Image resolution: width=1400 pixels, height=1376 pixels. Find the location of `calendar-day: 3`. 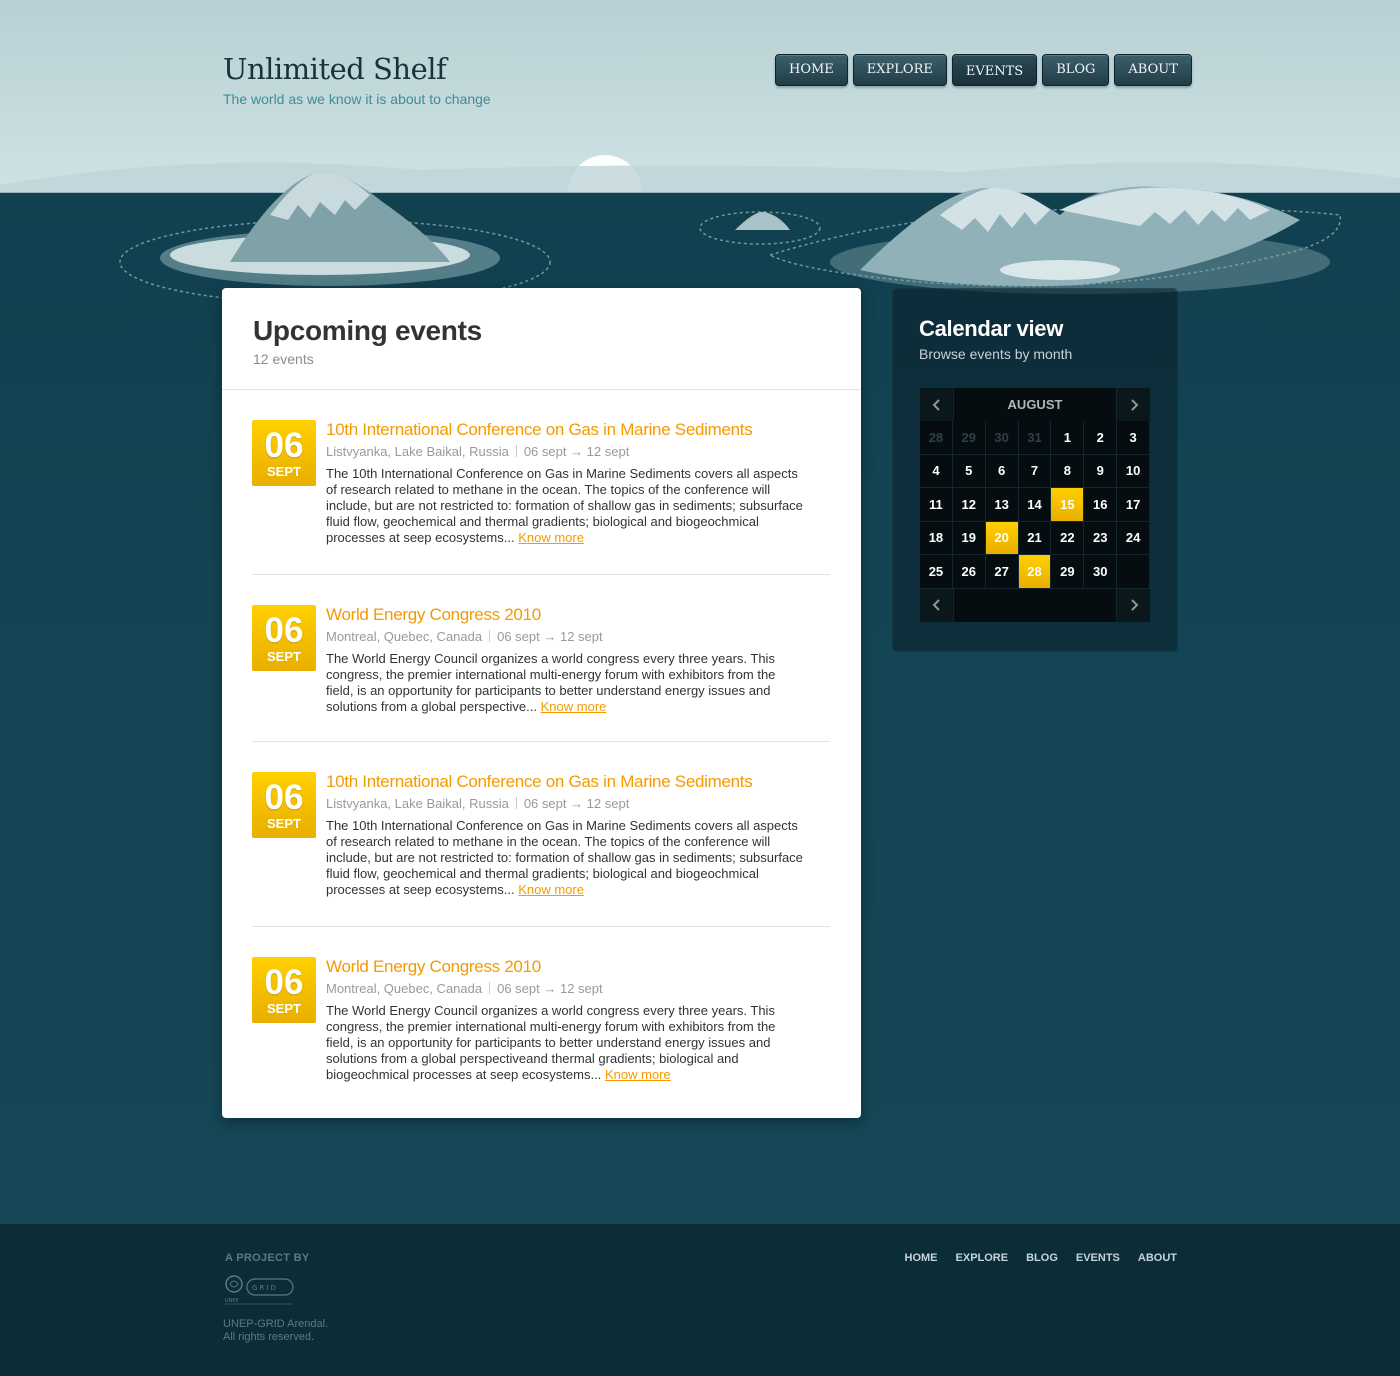

calendar-day: 3 is located at coordinates (1134, 438).